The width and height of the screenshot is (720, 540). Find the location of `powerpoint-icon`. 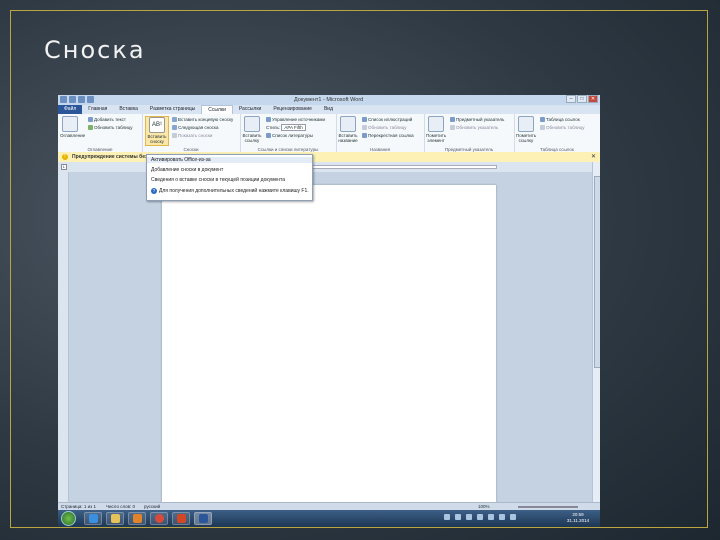

powerpoint-icon is located at coordinates (181, 518).